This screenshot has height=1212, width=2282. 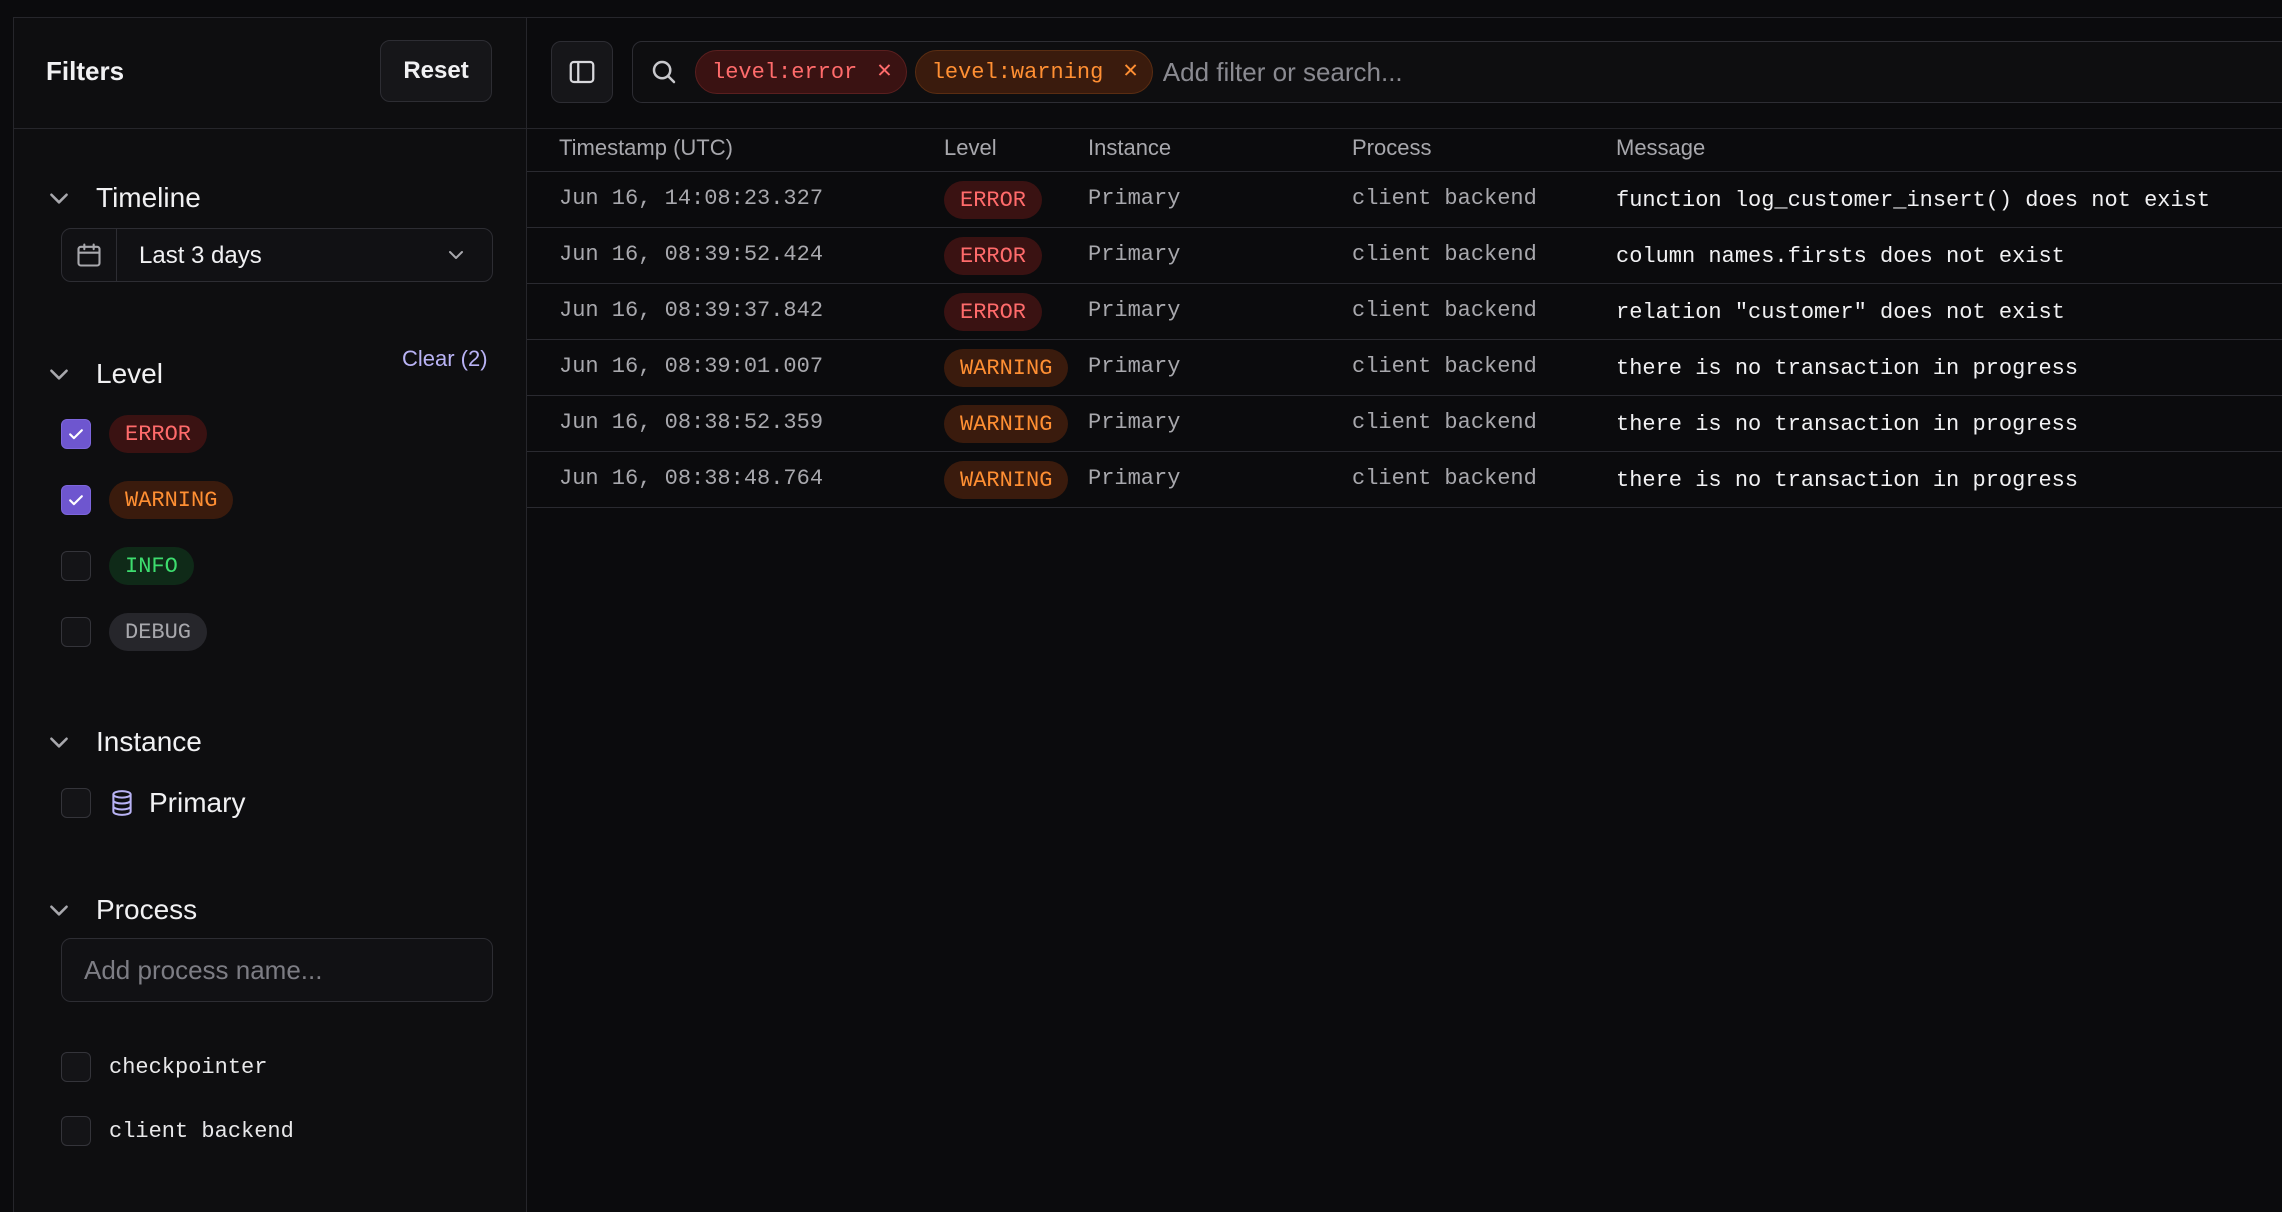 I want to click on instance-section-toggle: Instance, so click(x=124, y=742).